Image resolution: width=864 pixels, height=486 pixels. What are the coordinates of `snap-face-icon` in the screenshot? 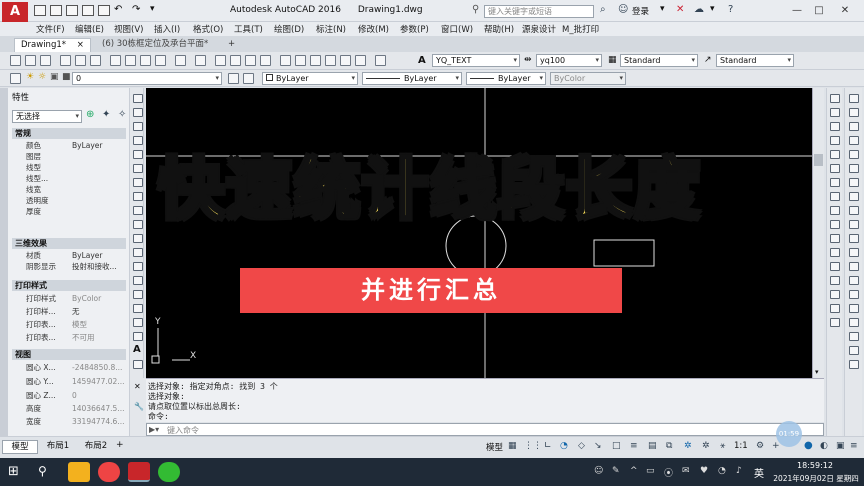 It's located at (854, 350).